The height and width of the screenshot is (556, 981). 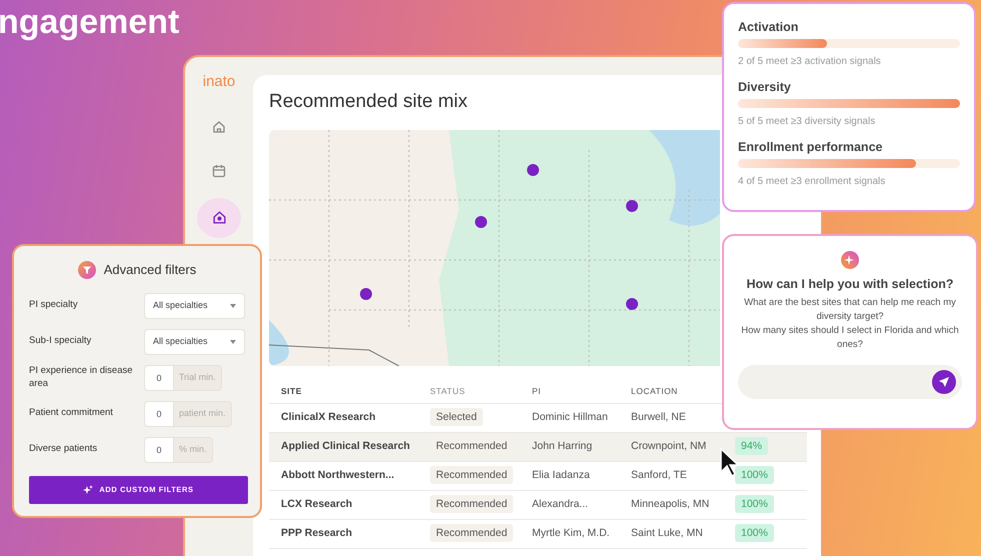 What do you see at coordinates (198, 377) in the screenshot?
I see `unit-label: Trial min.` at bounding box center [198, 377].